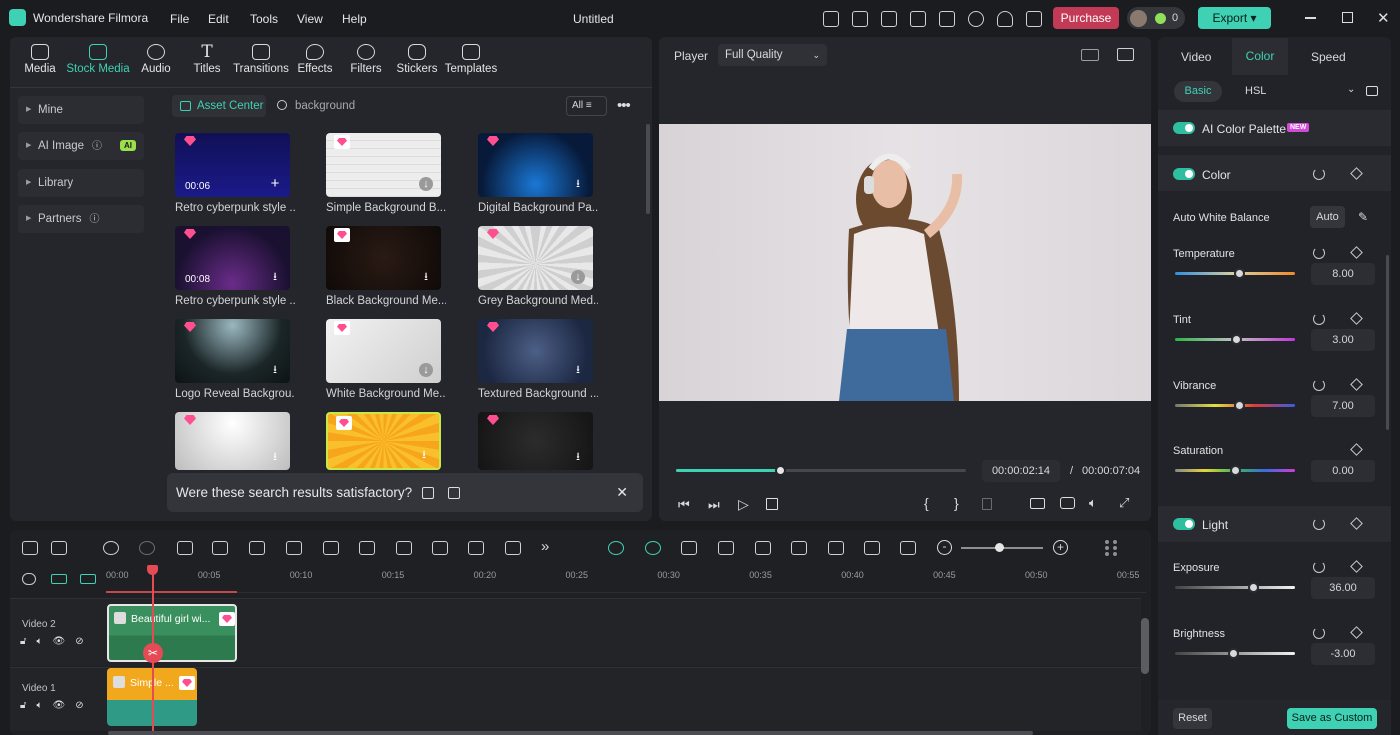  I want to click on delete-icon, so click(185, 548).